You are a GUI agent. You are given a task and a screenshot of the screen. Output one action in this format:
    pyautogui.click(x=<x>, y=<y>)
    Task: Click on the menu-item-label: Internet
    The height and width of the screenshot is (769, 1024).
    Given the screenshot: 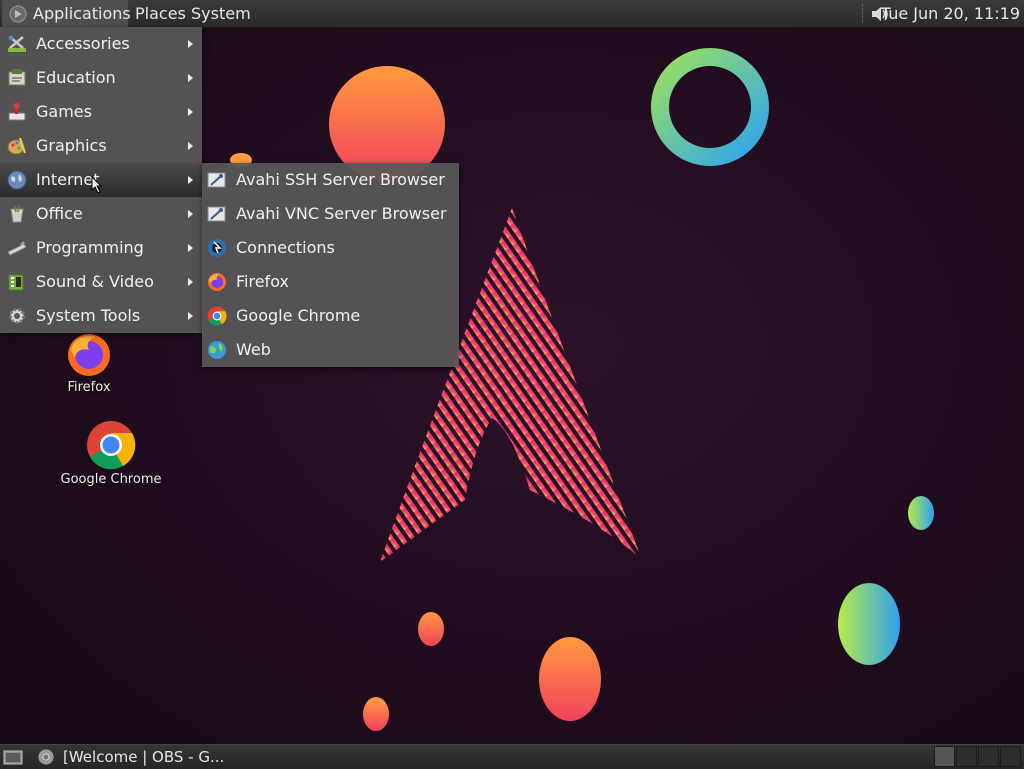 What is the action you would take?
    pyautogui.click(x=68, y=179)
    